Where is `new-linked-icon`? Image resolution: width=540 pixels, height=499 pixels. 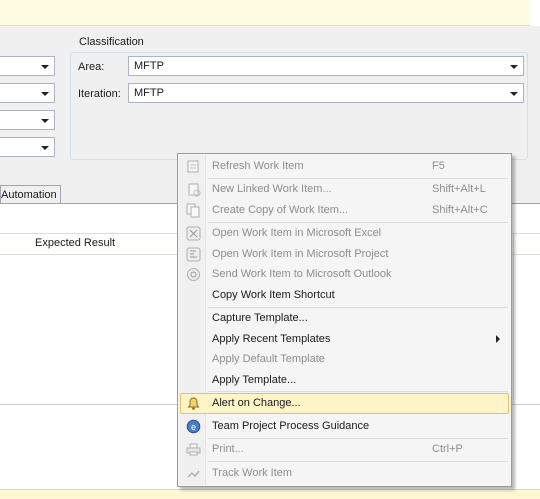
new-linked-icon is located at coordinates (193, 189).